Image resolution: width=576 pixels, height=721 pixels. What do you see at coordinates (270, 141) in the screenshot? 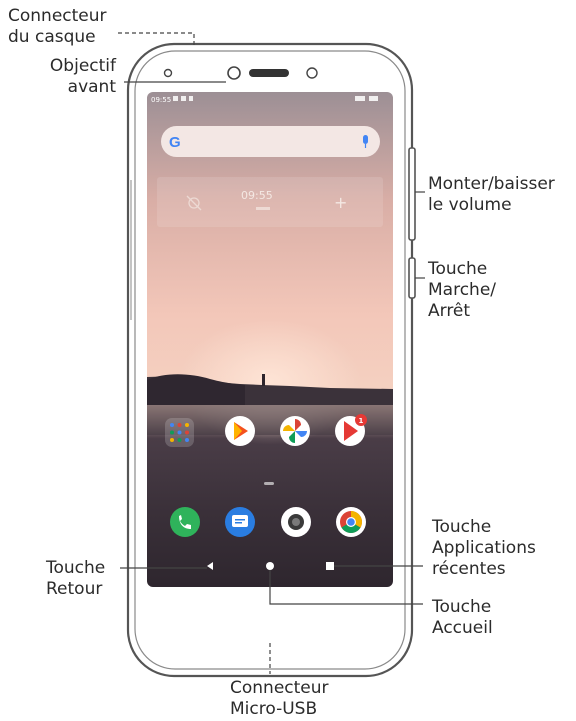
I see `google-search-bar` at bounding box center [270, 141].